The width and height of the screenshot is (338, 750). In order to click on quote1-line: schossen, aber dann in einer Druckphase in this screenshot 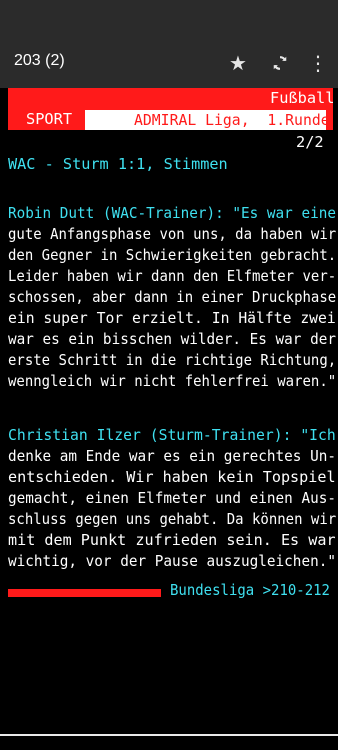, I will do `click(172, 297)`.